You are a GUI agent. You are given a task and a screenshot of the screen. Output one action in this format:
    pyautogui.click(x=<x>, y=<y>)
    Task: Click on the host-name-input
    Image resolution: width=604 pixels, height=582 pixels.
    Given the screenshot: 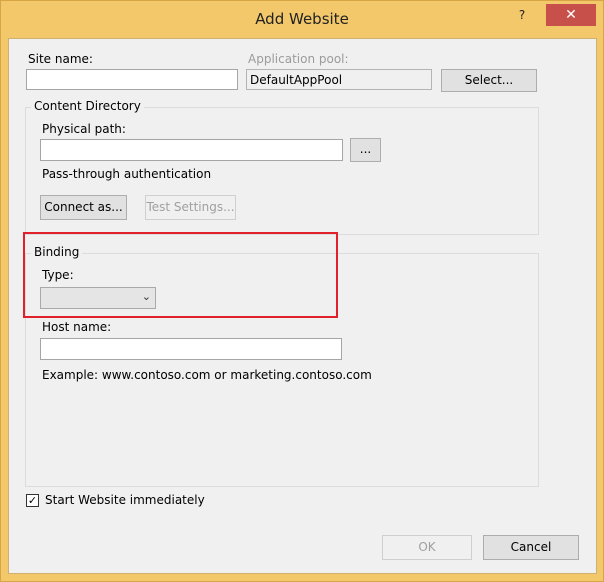 What is the action you would take?
    pyautogui.click(x=191, y=349)
    